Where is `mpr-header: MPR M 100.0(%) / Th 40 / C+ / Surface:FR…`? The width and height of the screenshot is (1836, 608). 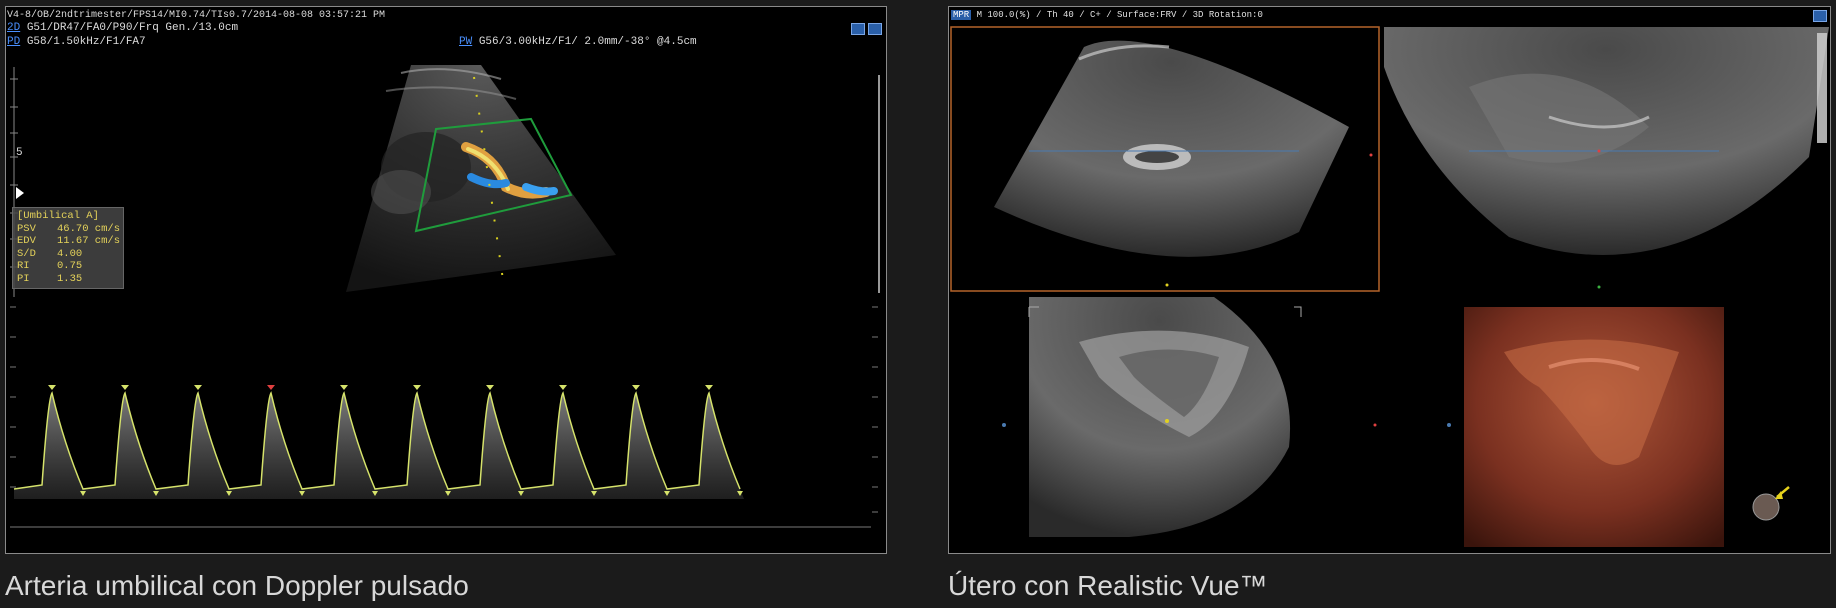 mpr-header: MPR M 100.0(%) / Th 40 / C+ / Surface:FR… is located at coordinates (1107, 15).